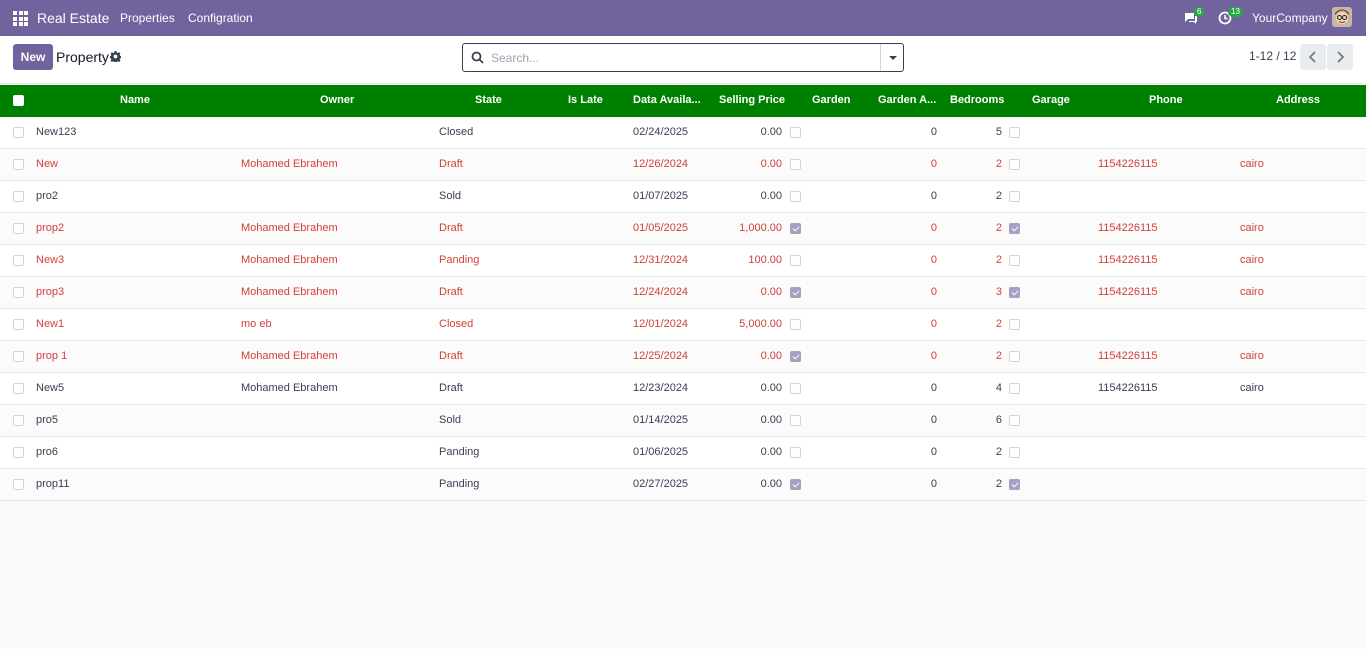 The height and width of the screenshot is (649, 1366). I want to click on column-header-garden: Garden, so click(831, 100).